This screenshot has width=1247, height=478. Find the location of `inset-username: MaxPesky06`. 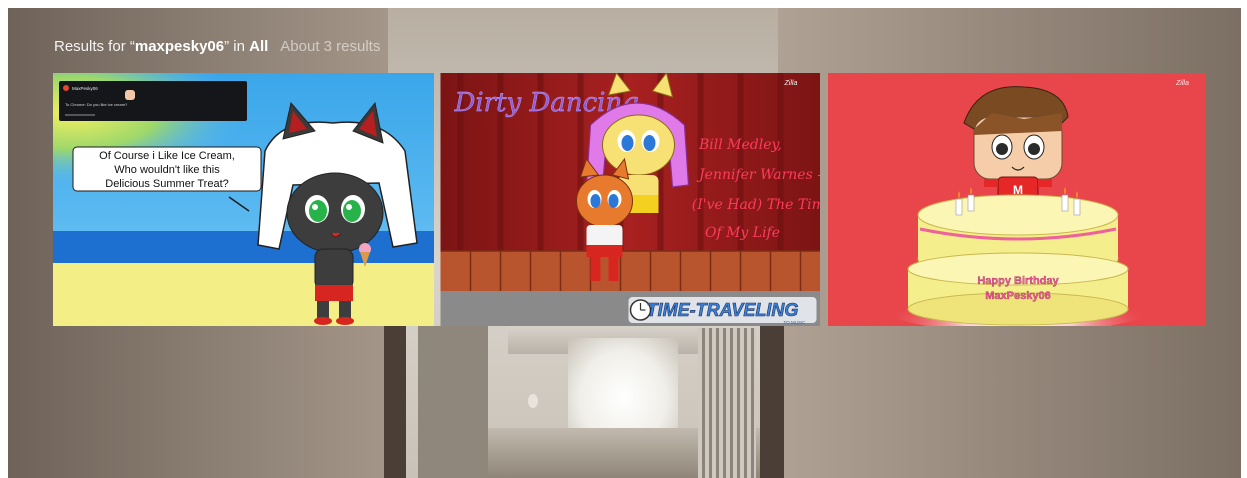

inset-username: MaxPesky06 is located at coordinates (85, 88).